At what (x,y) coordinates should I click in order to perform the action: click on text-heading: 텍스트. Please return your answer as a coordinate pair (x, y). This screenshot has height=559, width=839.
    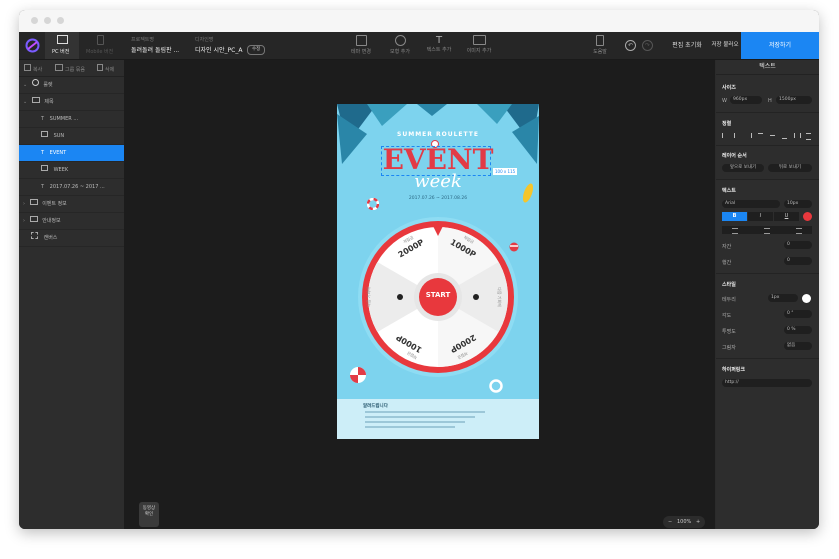
    Looking at the image, I should click on (729, 191).